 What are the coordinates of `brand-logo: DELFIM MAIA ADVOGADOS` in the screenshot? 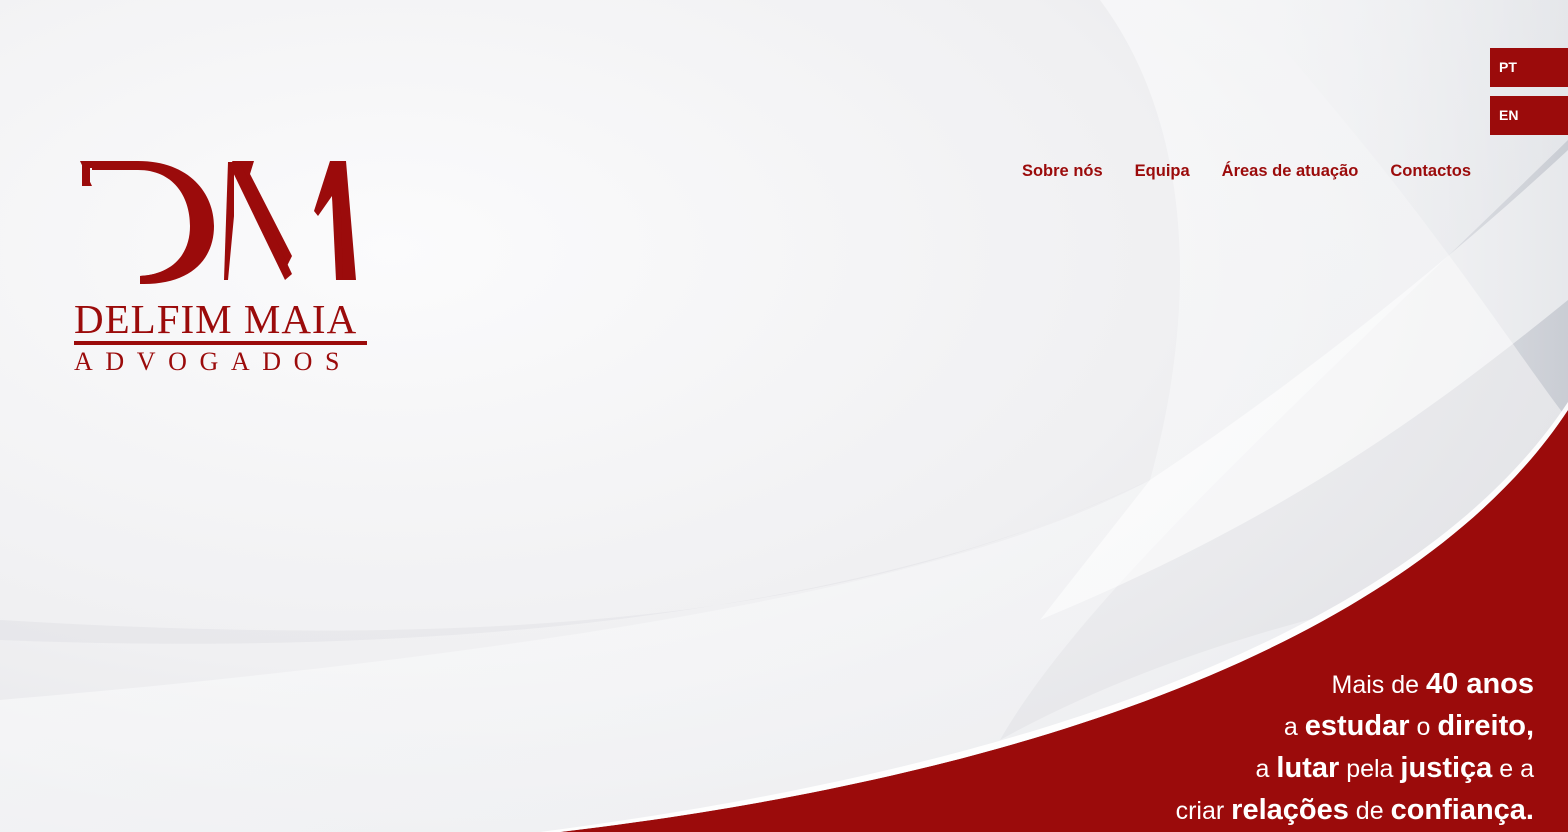 It's located at (222, 268).